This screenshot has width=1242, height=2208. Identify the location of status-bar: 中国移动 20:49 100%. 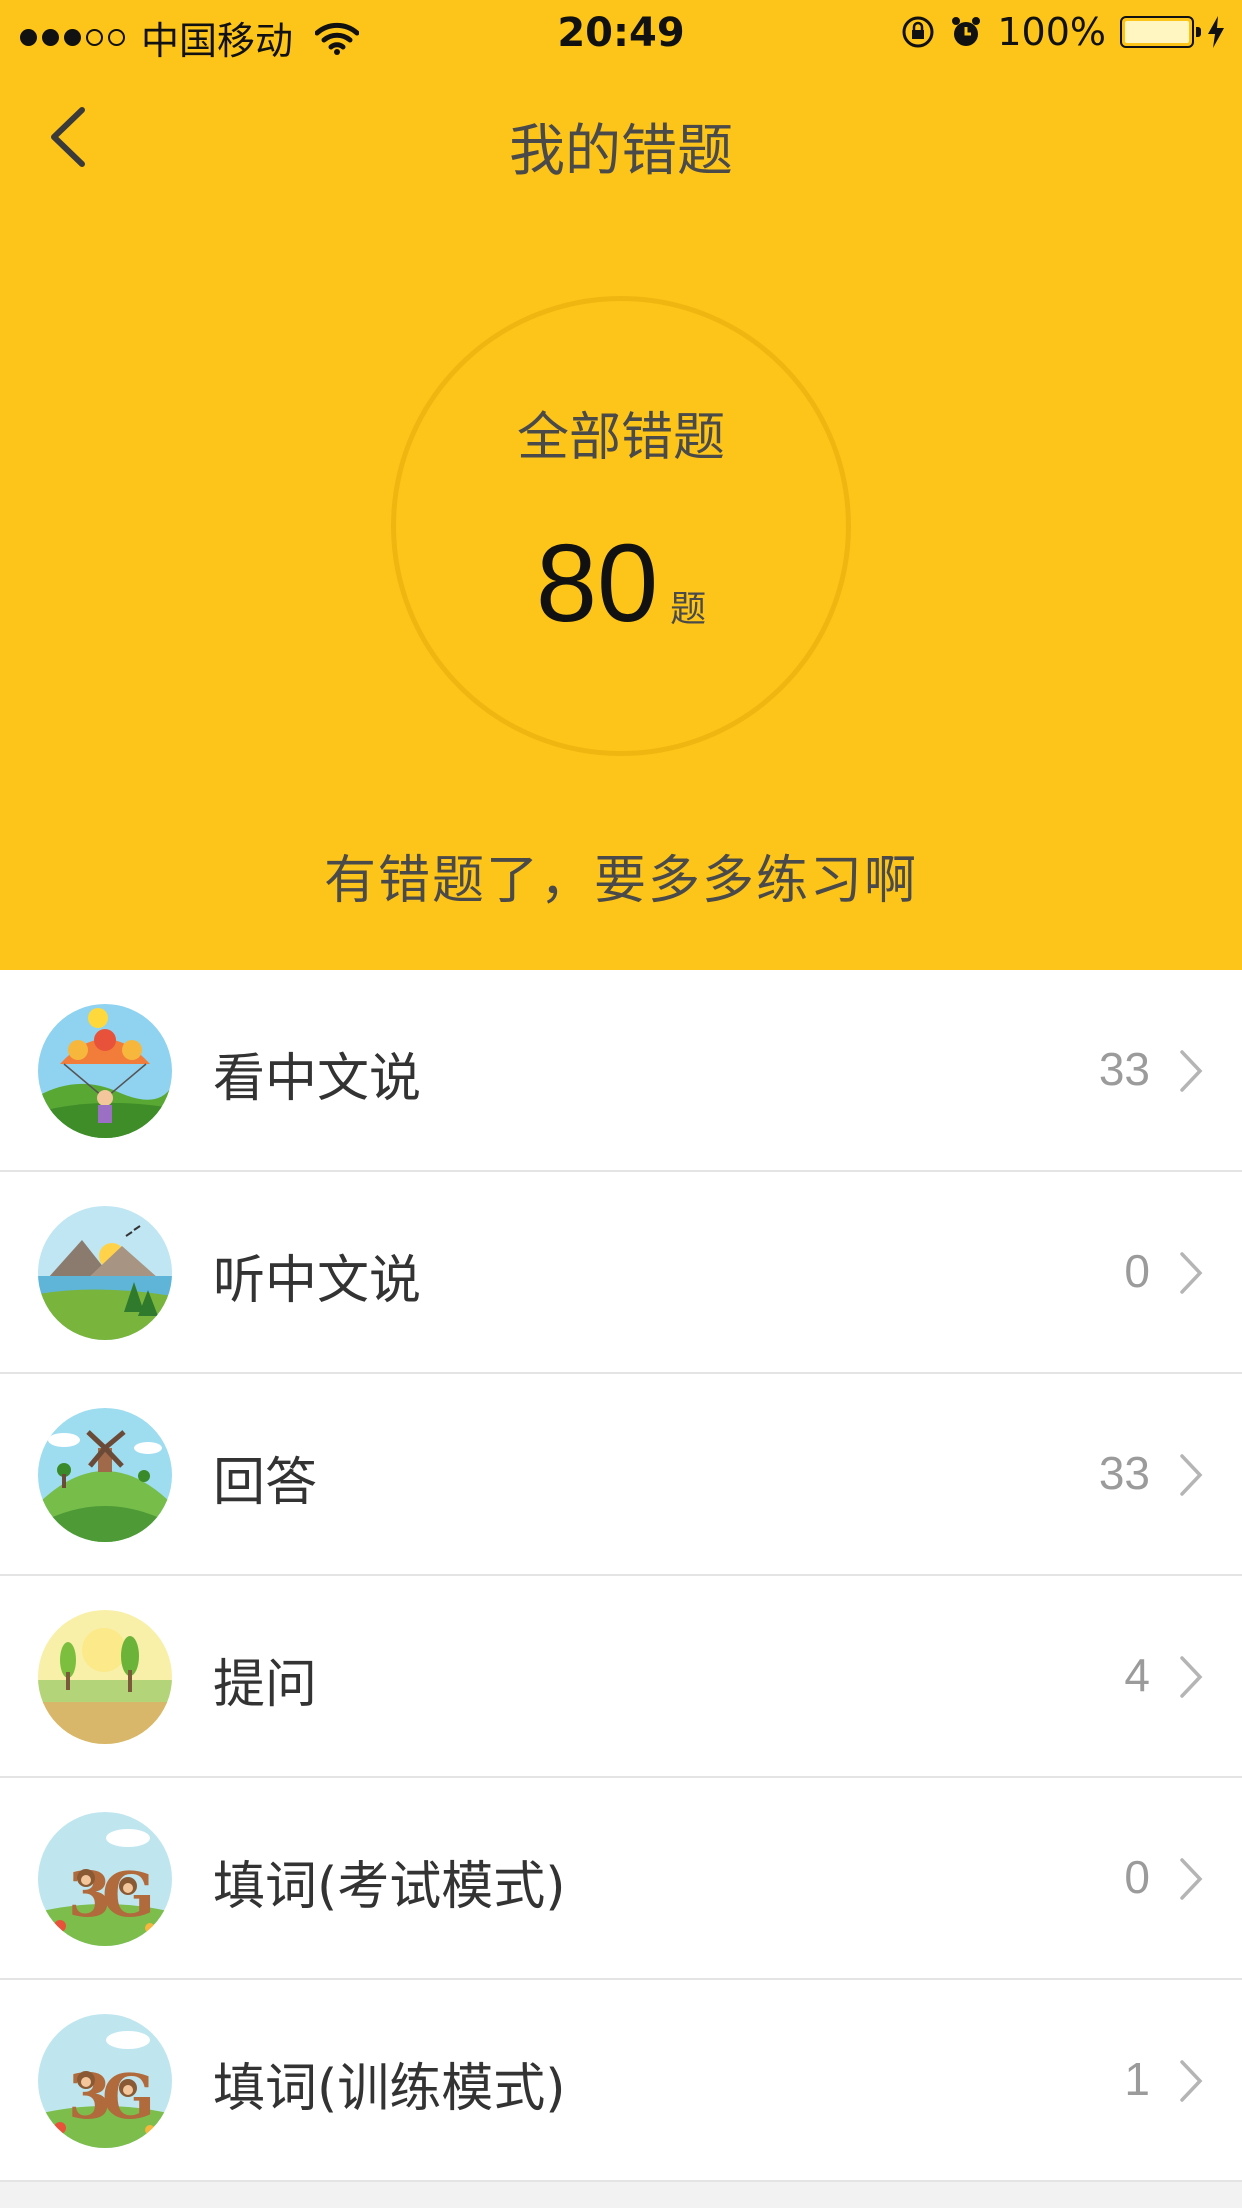
(621, 33).